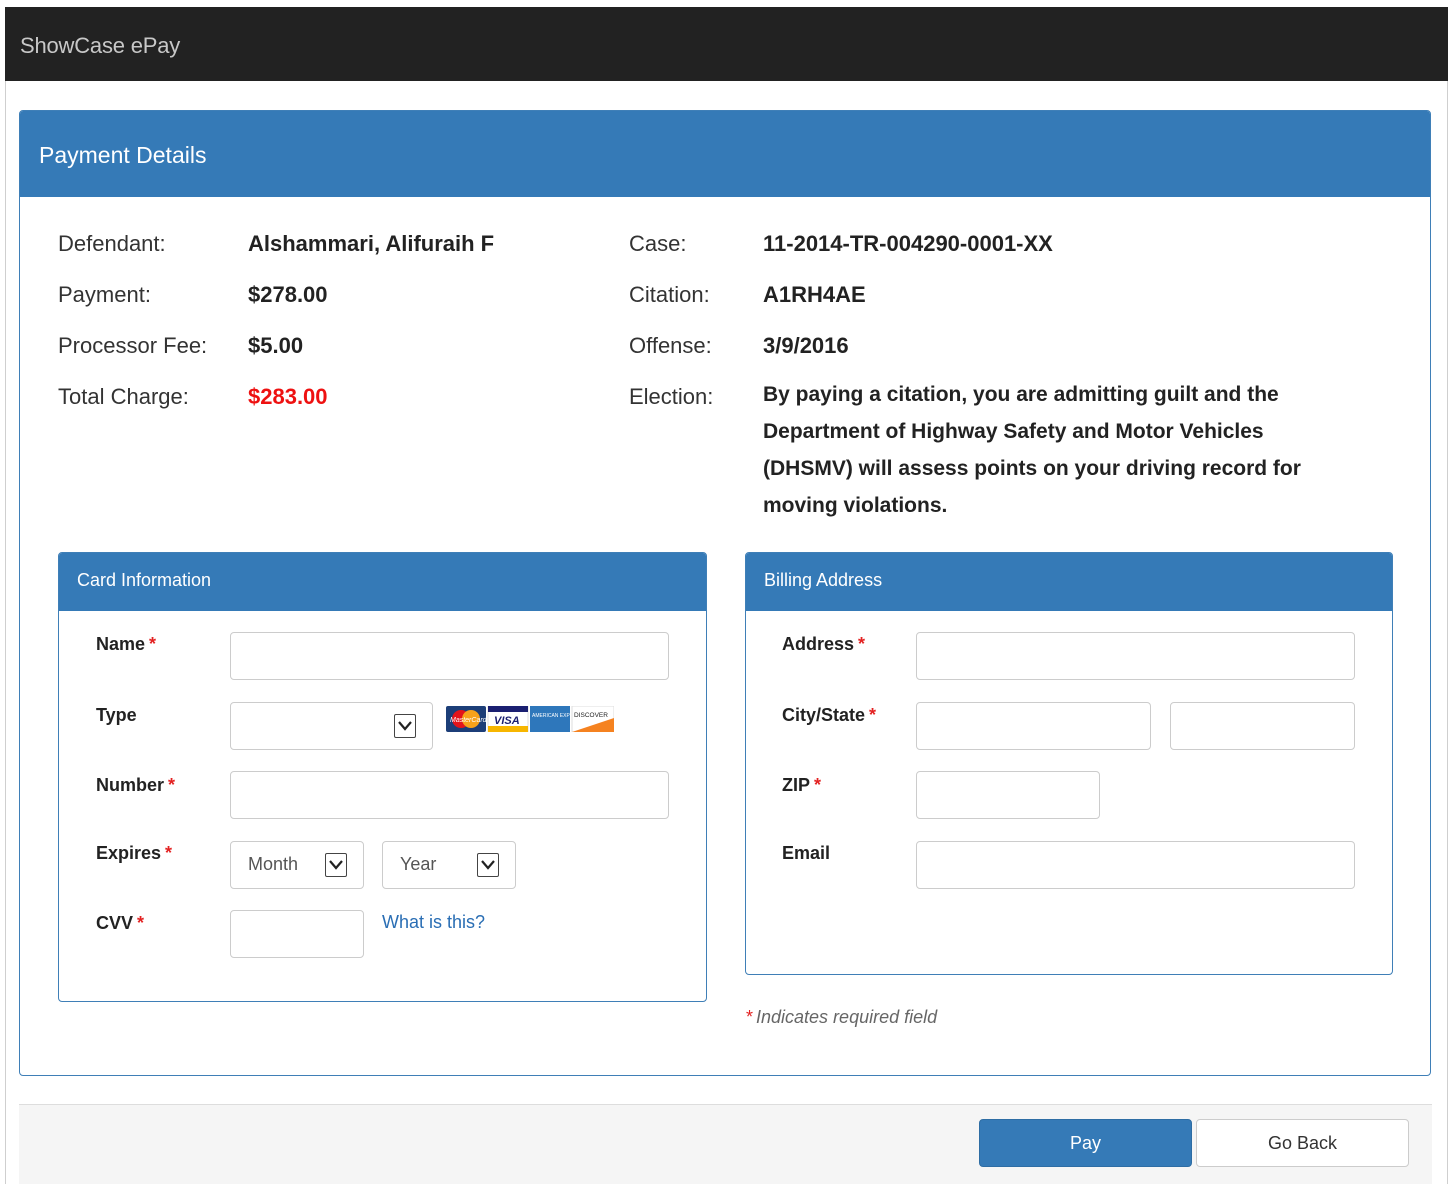  What do you see at coordinates (1135, 656) in the screenshot?
I see `address-input` at bounding box center [1135, 656].